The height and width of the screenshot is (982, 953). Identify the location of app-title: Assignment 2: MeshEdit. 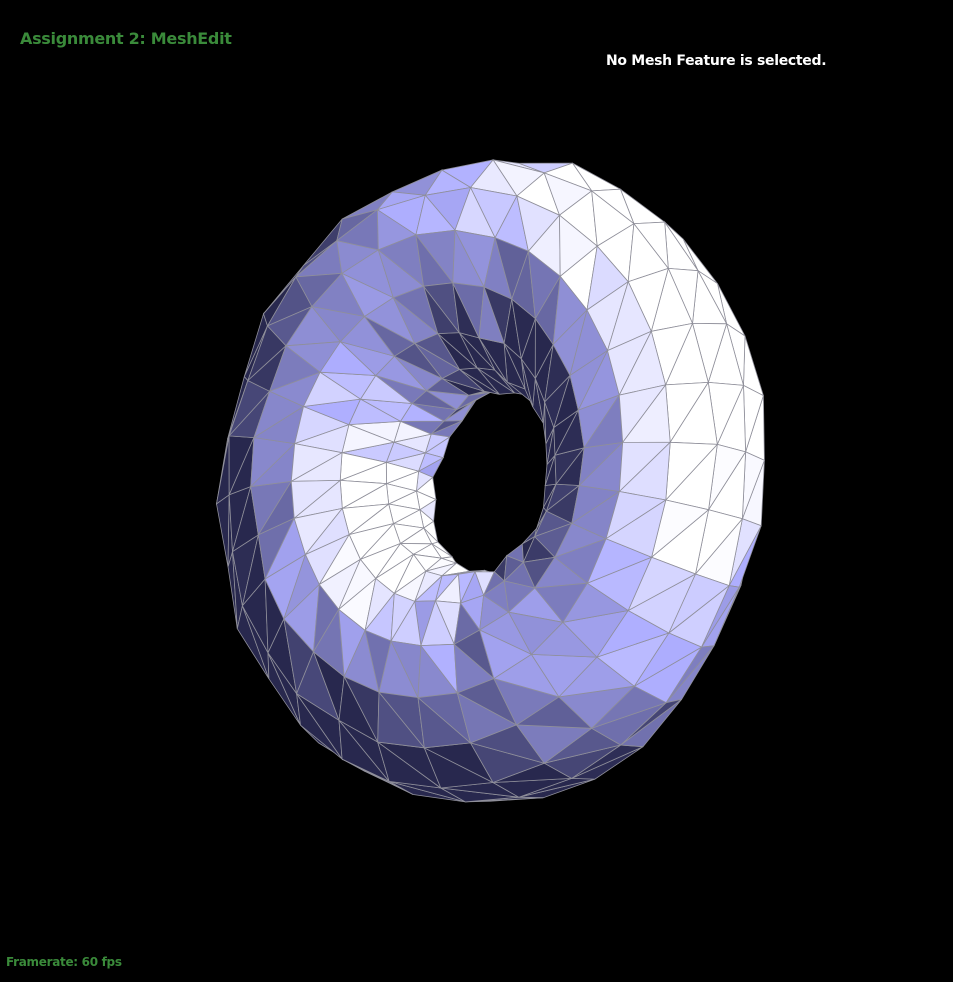
(126, 38).